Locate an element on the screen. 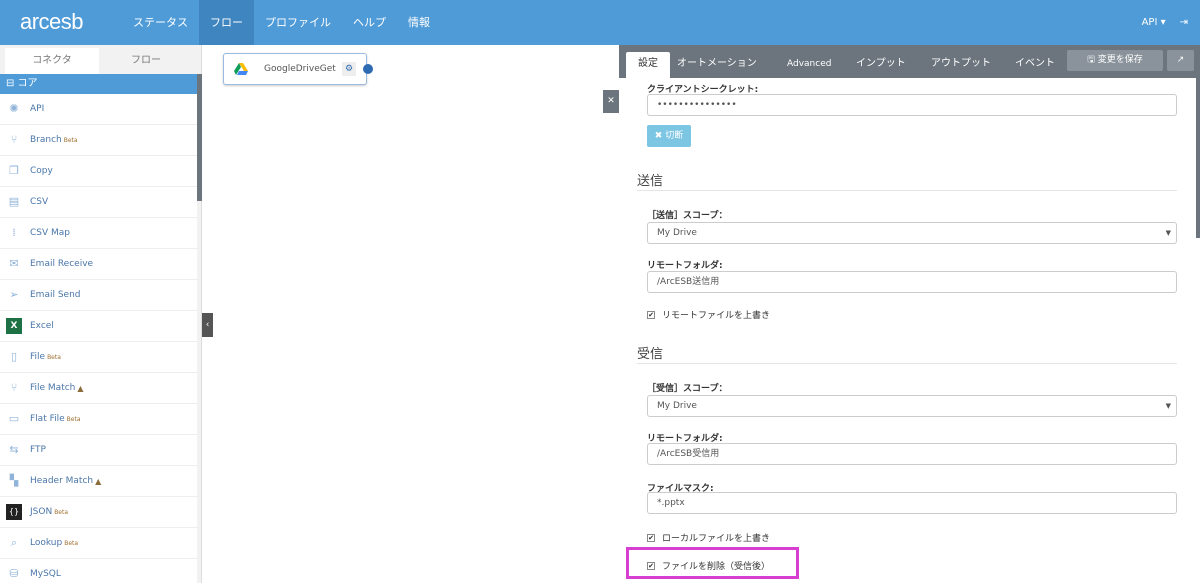  connector-item: ⛁ MySQL is located at coordinates (98, 571).